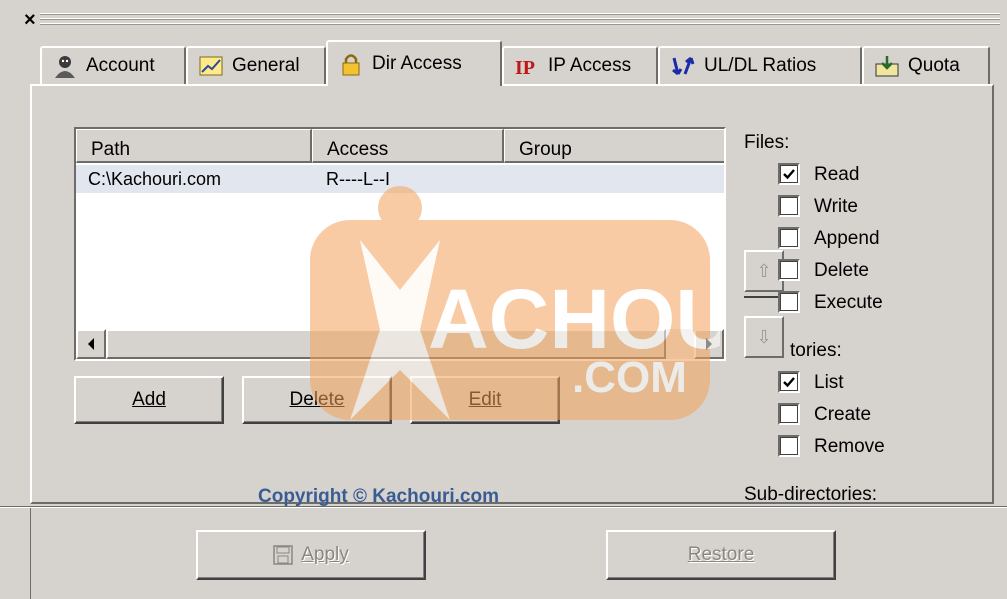  Describe the element at coordinates (30, 20) in the screenshot. I see `close-icon: ×` at that location.